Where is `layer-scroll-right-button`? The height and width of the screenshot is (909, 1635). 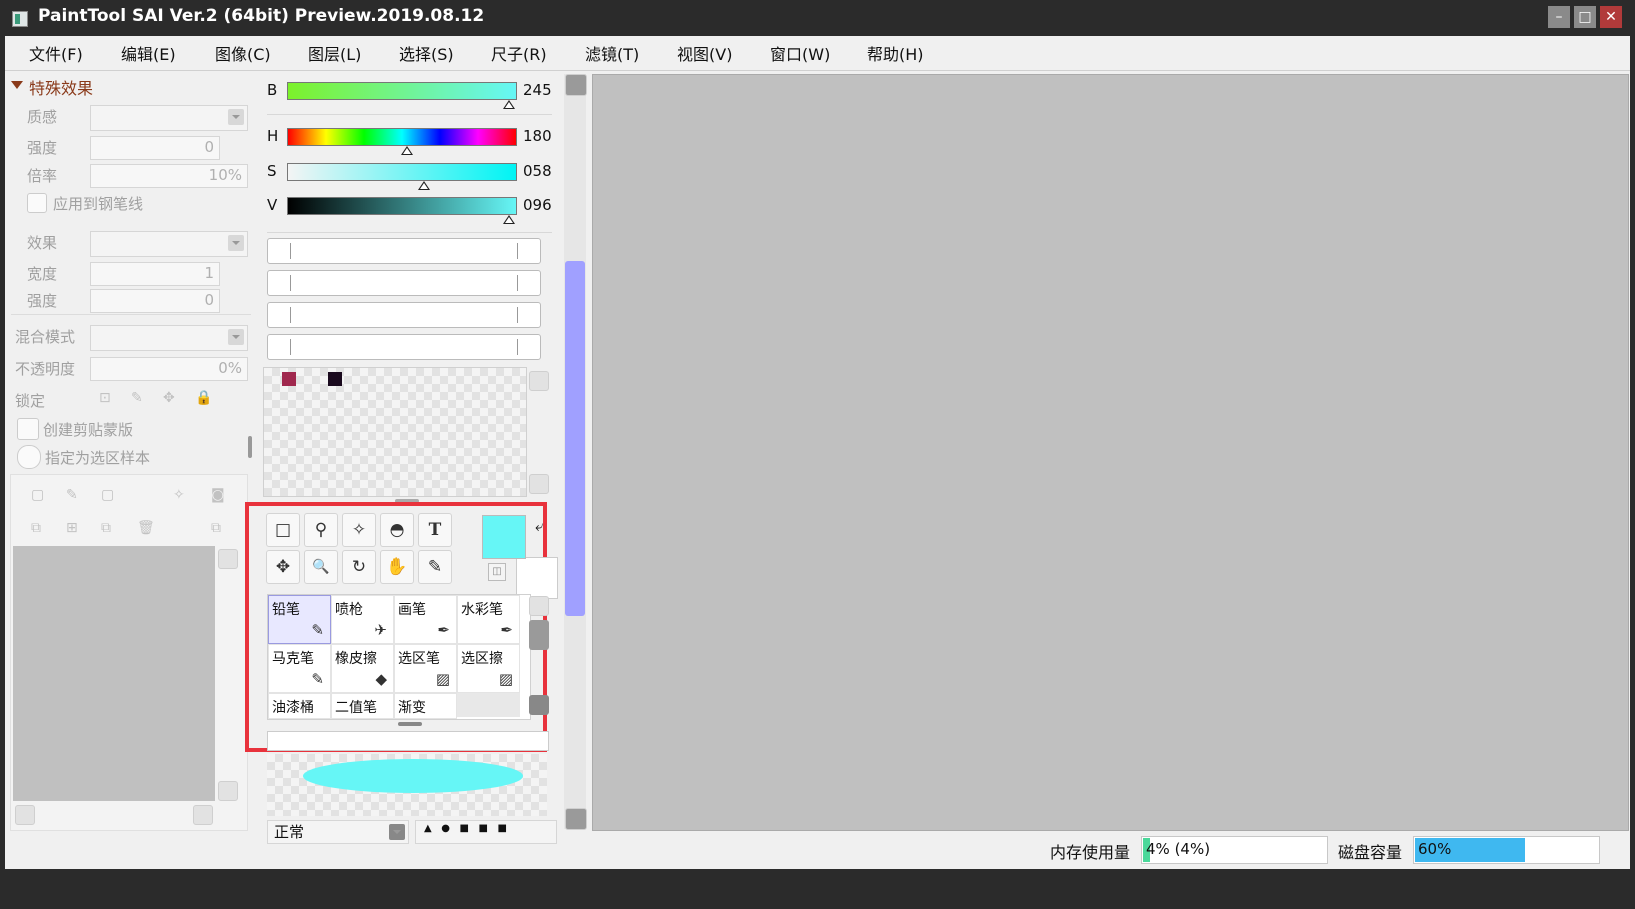 layer-scroll-right-button is located at coordinates (203, 815).